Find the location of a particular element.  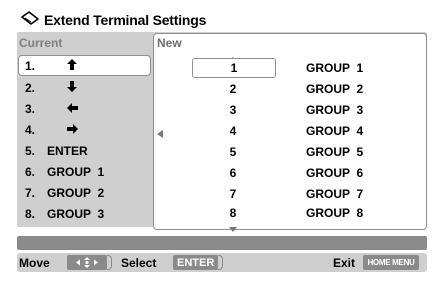

select-key: ENTER is located at coordinates (198, 262).